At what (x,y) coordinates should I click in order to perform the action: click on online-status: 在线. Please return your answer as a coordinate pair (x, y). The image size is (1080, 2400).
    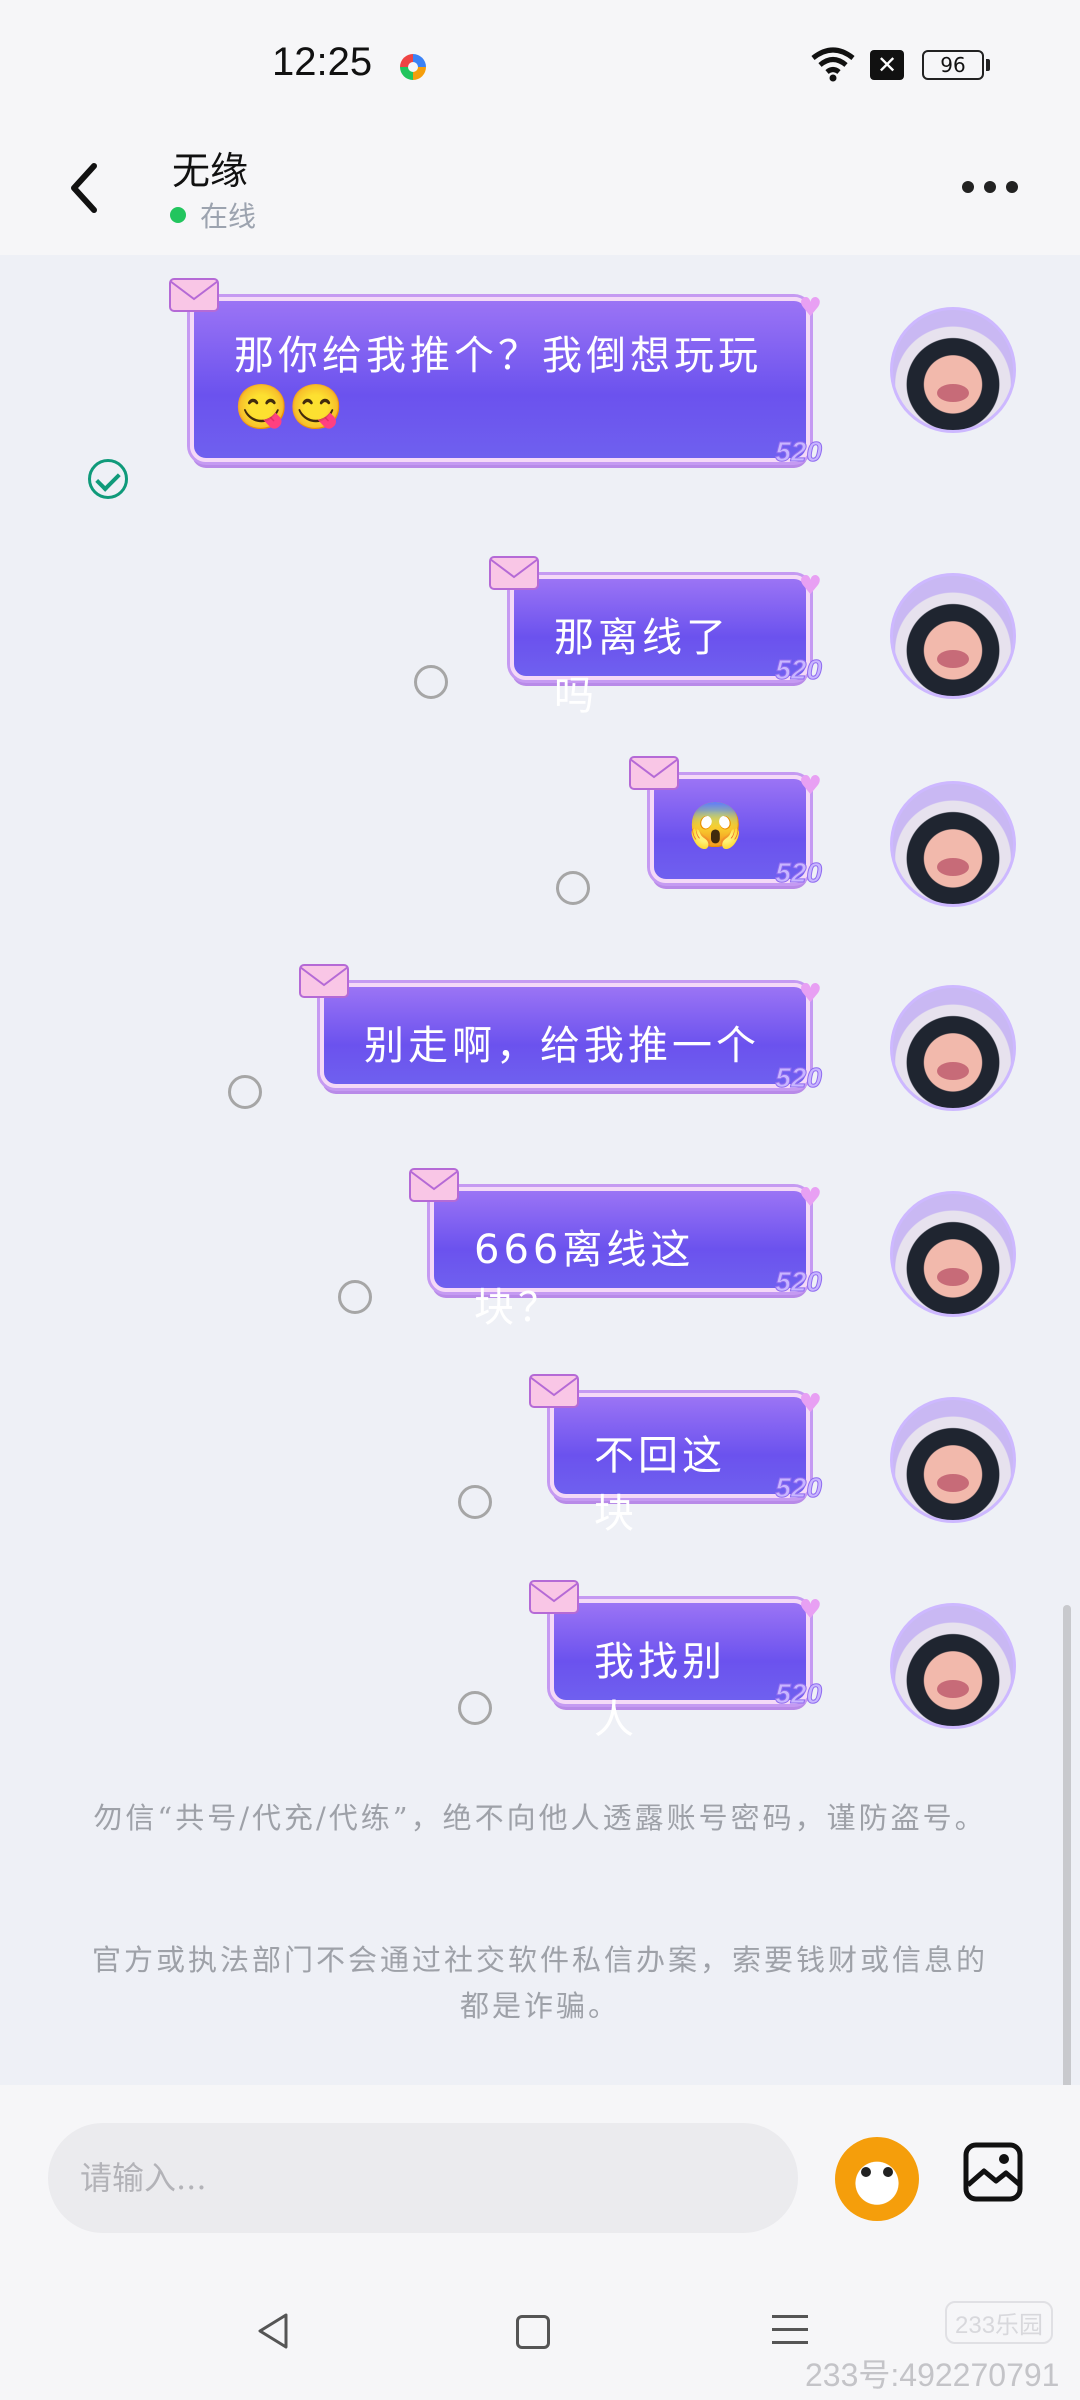
    Looking at the image, I should click on (228, 216).